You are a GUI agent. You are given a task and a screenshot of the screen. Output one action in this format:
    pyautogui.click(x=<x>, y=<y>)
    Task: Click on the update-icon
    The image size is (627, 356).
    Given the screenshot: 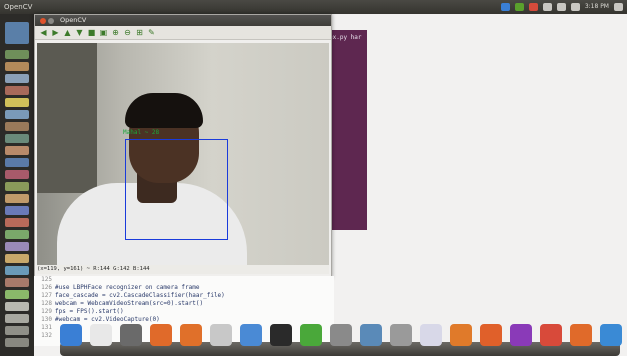 What is the action you would take?
    pyautogui.click(x=519, y=7)
    